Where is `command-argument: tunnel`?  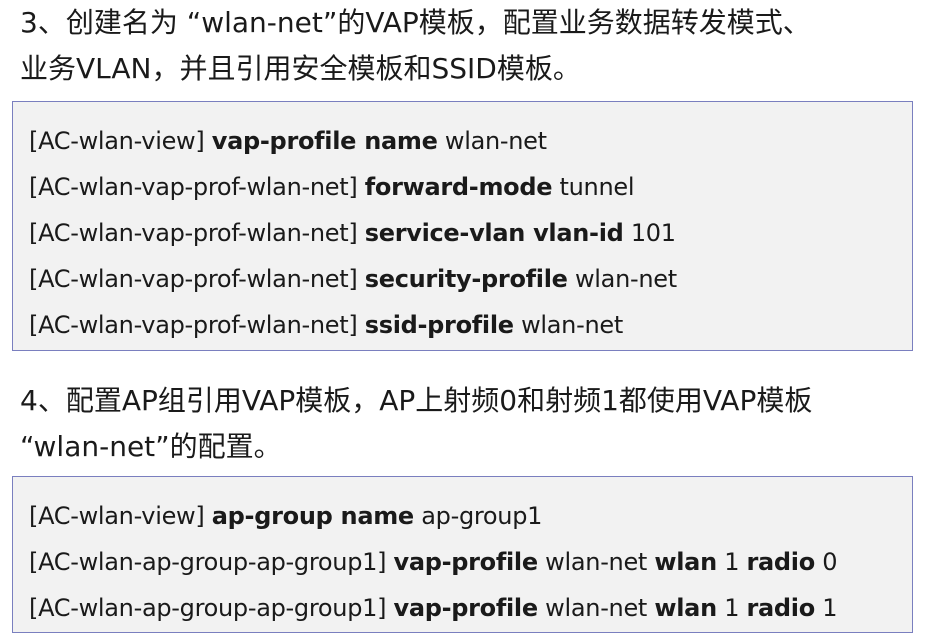
command-argument: tunnel is located at coordinates (593, 187).